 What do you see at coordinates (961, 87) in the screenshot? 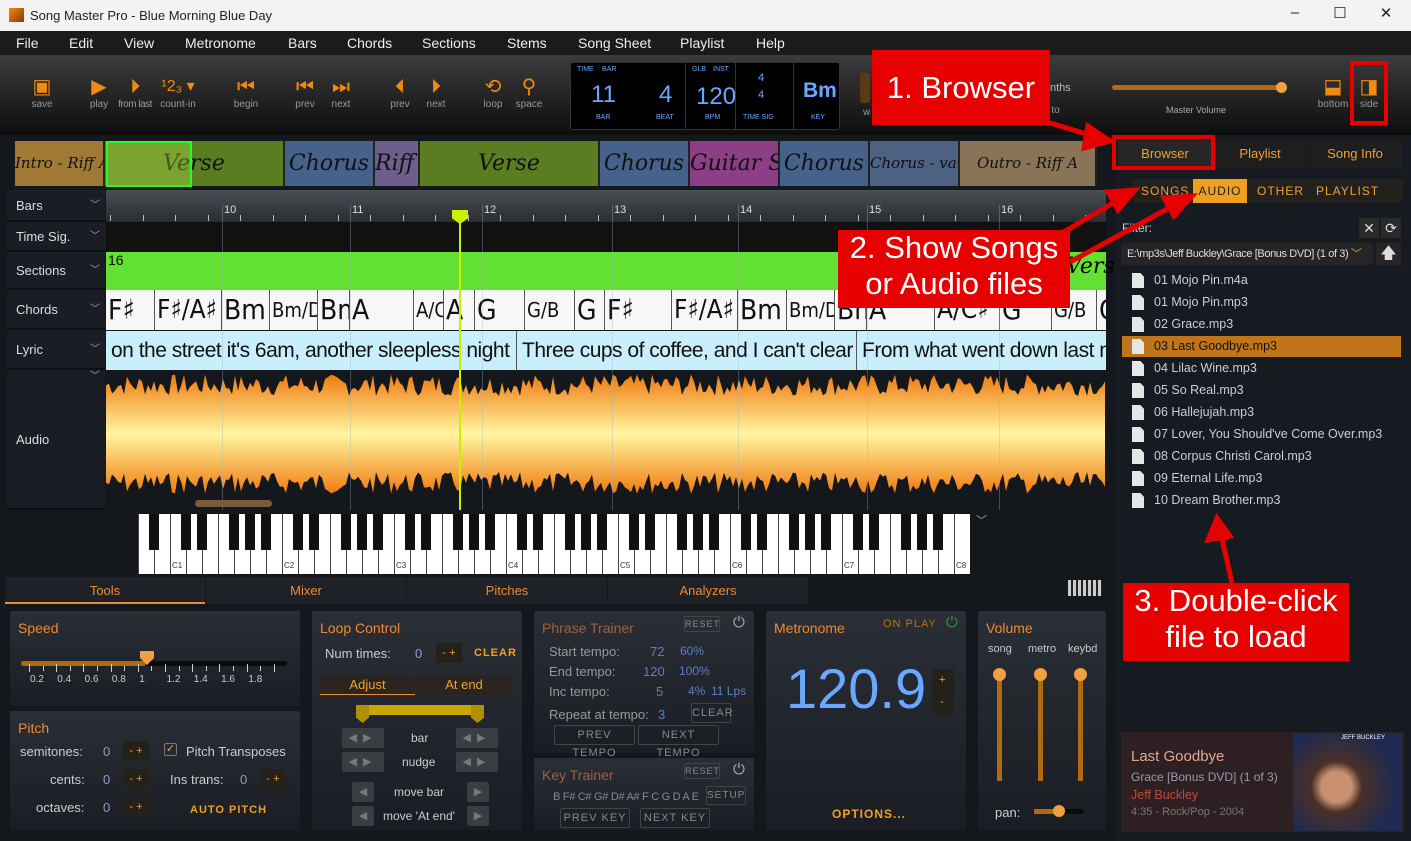
I see `annotation-browser: 1. Browser` at bounding box center [961, 87].